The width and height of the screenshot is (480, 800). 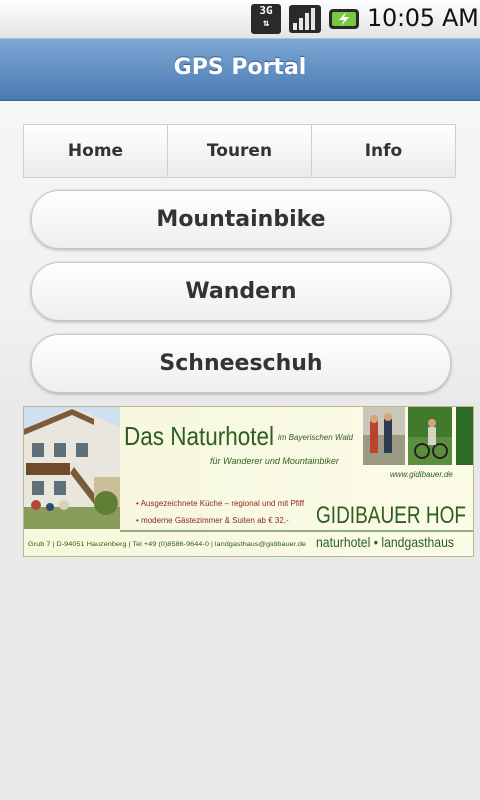 What do you see at coordinates (391, 515) in the screenshot?
I see `ad-brand: GIDIBAUER HOF` at bounding box center [391, 515].